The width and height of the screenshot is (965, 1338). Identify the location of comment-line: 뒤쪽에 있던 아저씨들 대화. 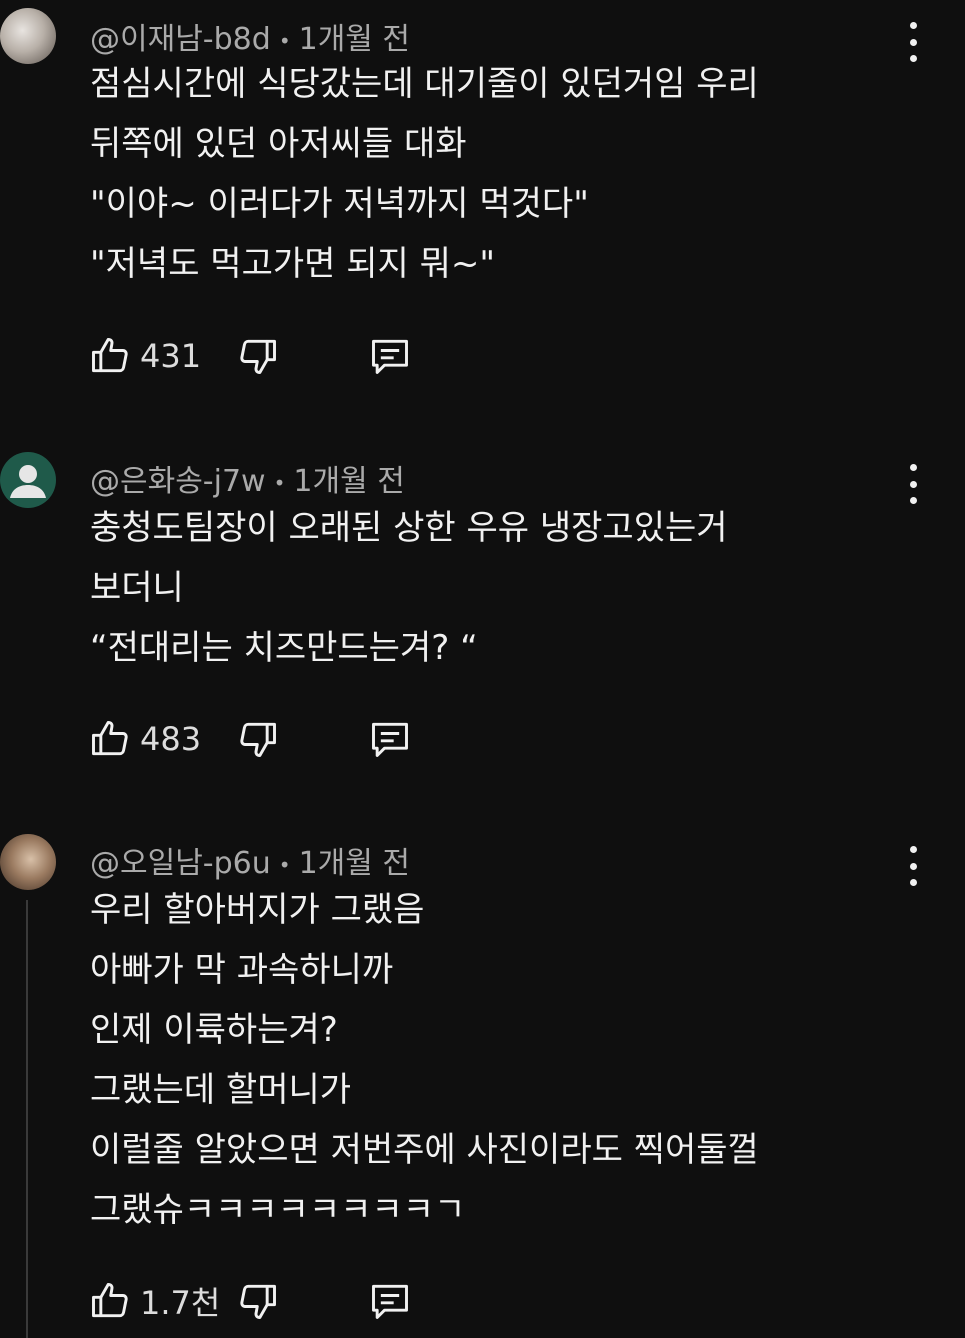
(278, 144).